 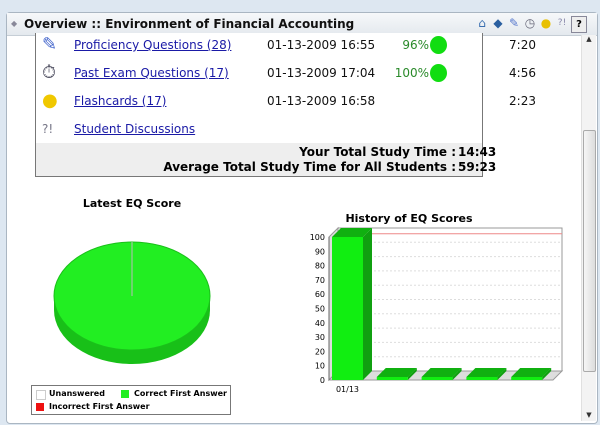 I want to click on legend-swatch-unanswered, so click(x=41, y=395).